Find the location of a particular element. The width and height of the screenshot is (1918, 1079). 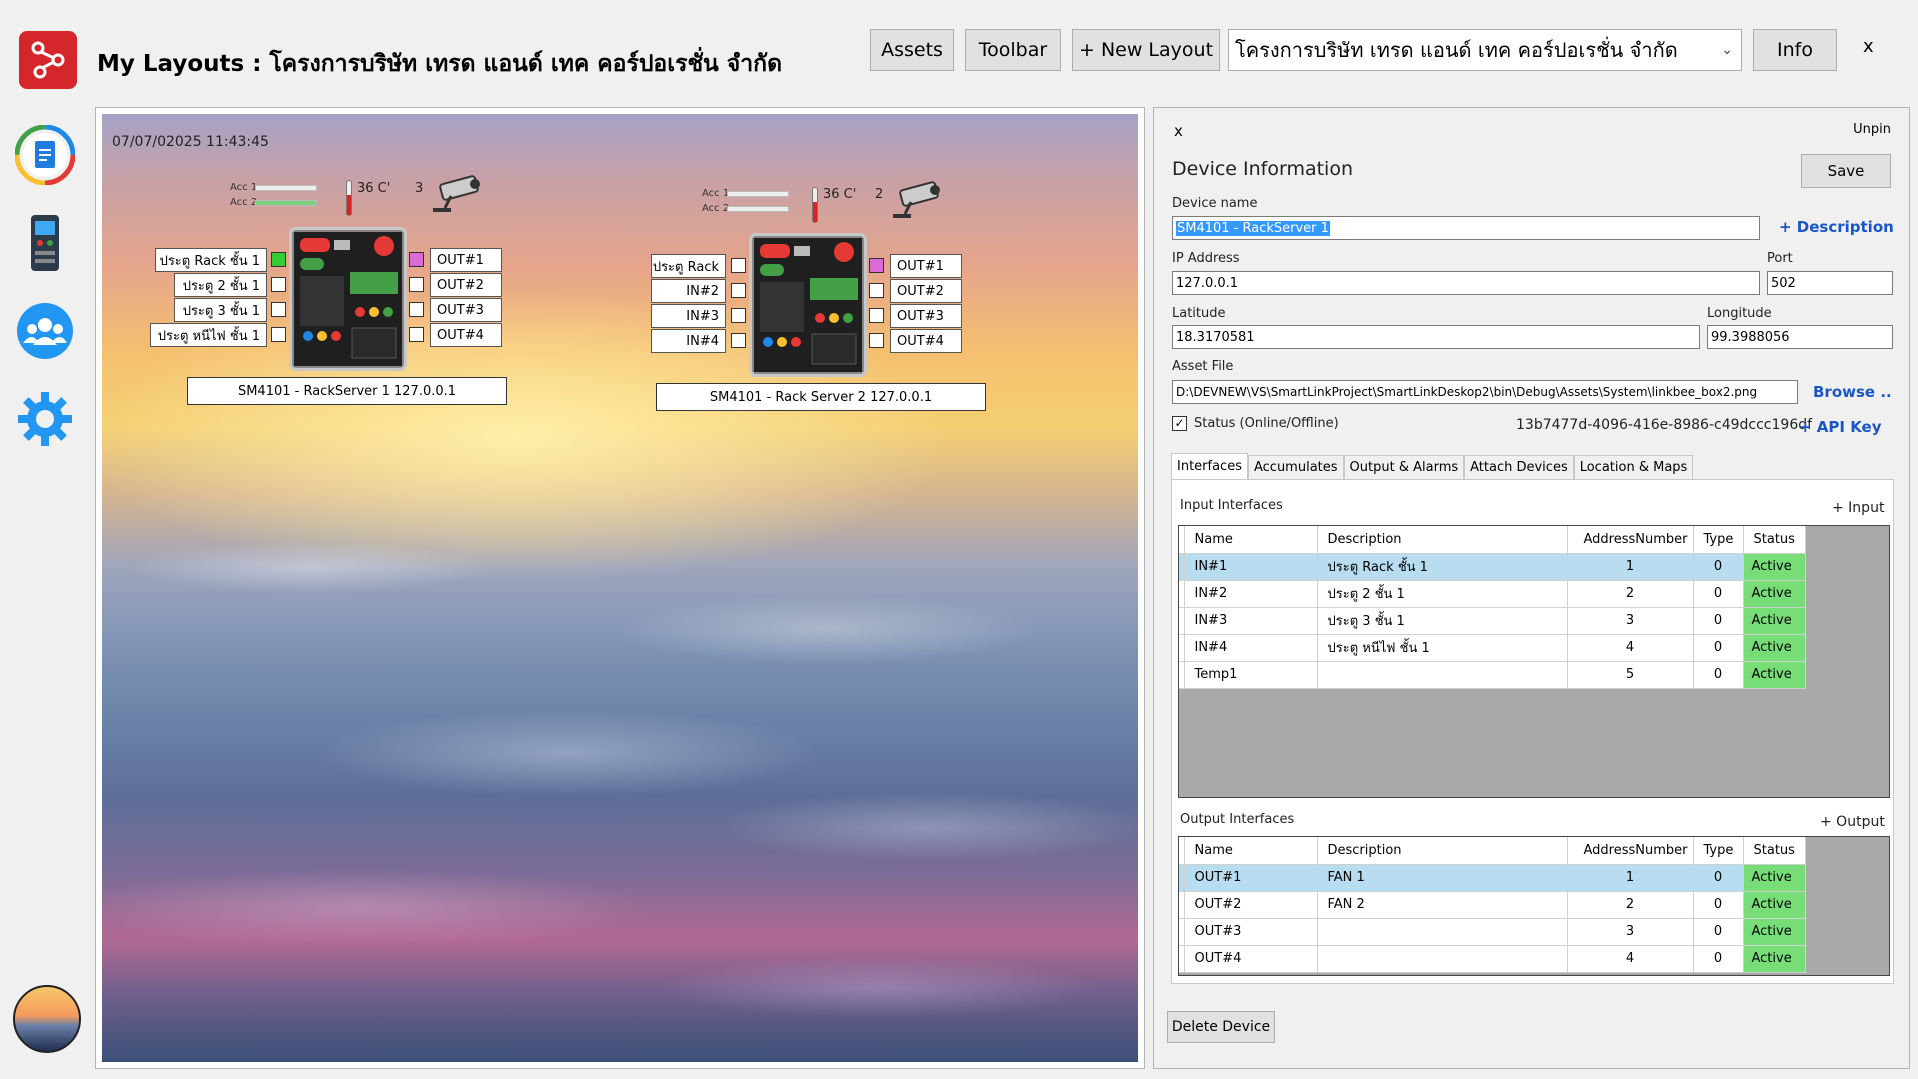

assets-button: Assets is located at coordinates (912, 50).